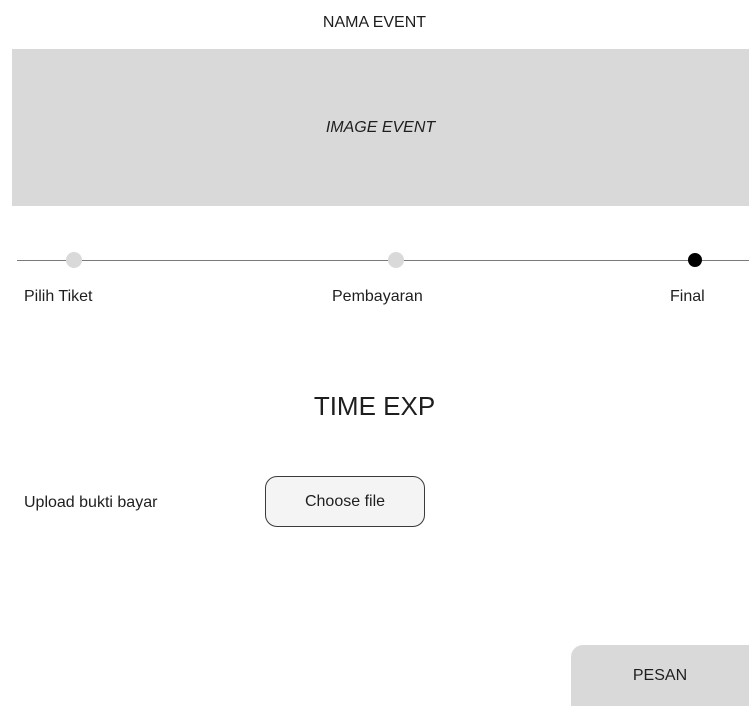 This screenshot has width=749, height=706. What do you see at coordinates (695, 260) in the screenshot?
I see `step-dot-final` at bounding box center [695, 260].